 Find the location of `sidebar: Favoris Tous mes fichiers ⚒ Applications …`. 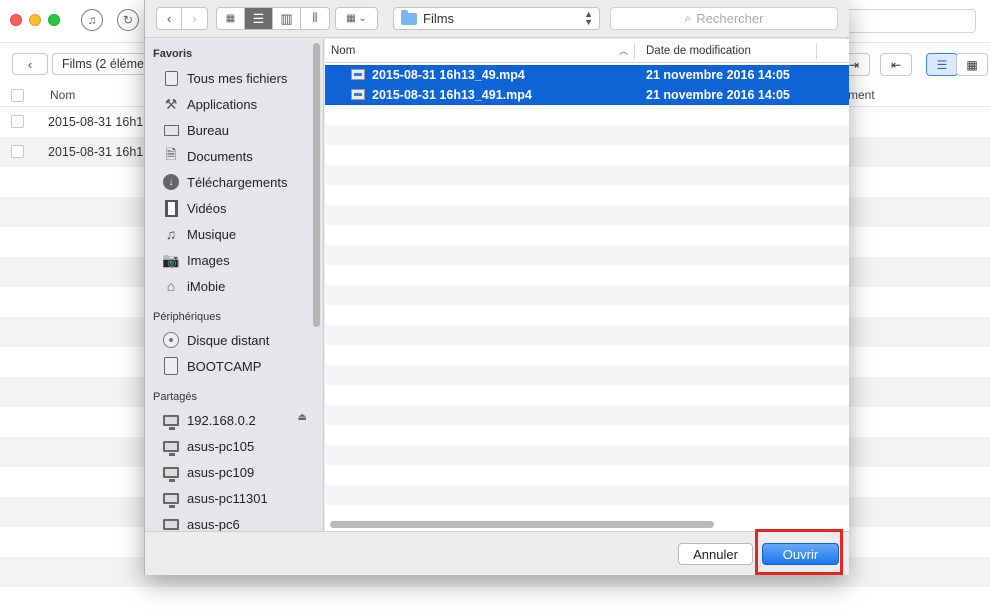

sidebar: Favoris Tous mes fichiers ⚒ Applications … is located at coordinates (234, 285).